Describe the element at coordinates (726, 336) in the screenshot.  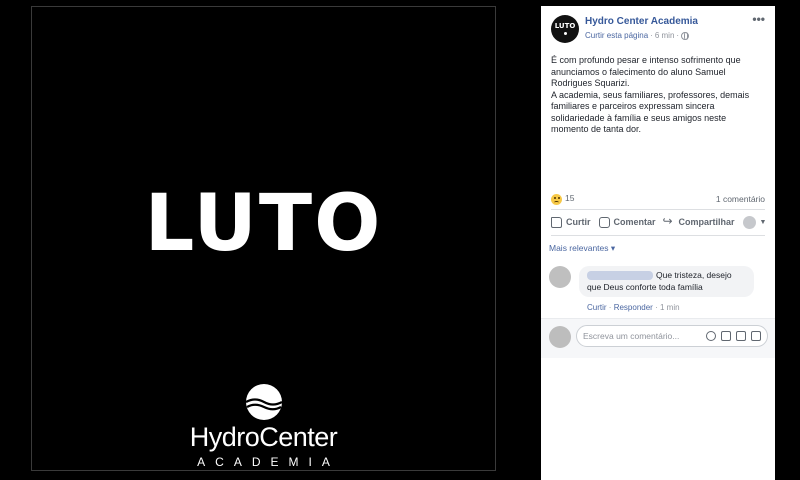
I see `camera-icon` at that location.